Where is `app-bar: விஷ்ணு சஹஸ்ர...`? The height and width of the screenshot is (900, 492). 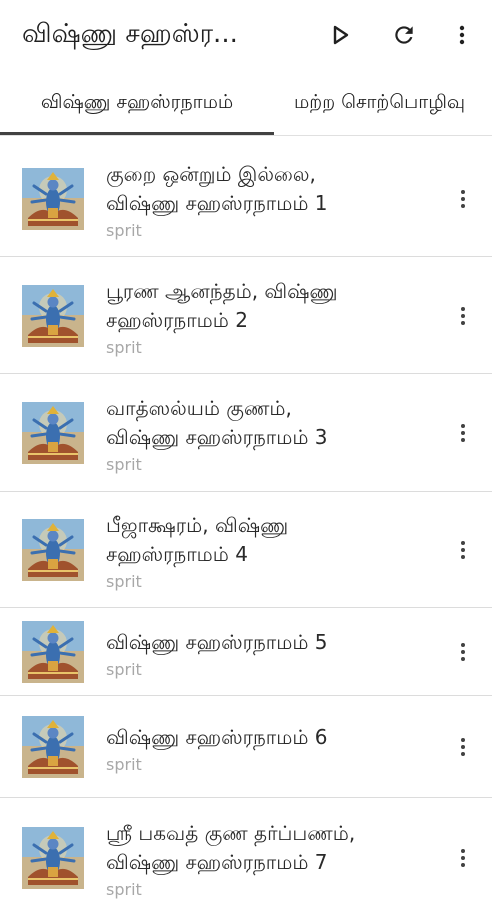
app-bar: விஷ்ணு சஹஸ்ர... is located at coordinates (246, 35).